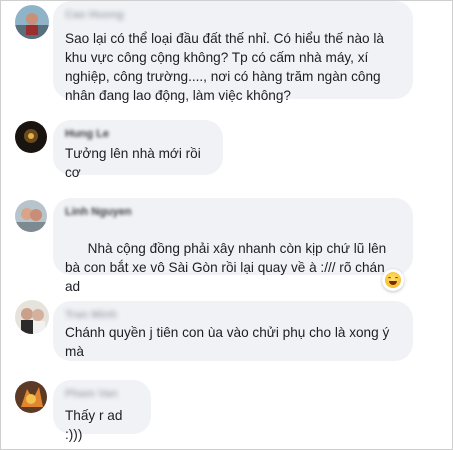 This screenshot has width=453, height=450. I want to click on haha-reaction-icon, so click(393, 280).